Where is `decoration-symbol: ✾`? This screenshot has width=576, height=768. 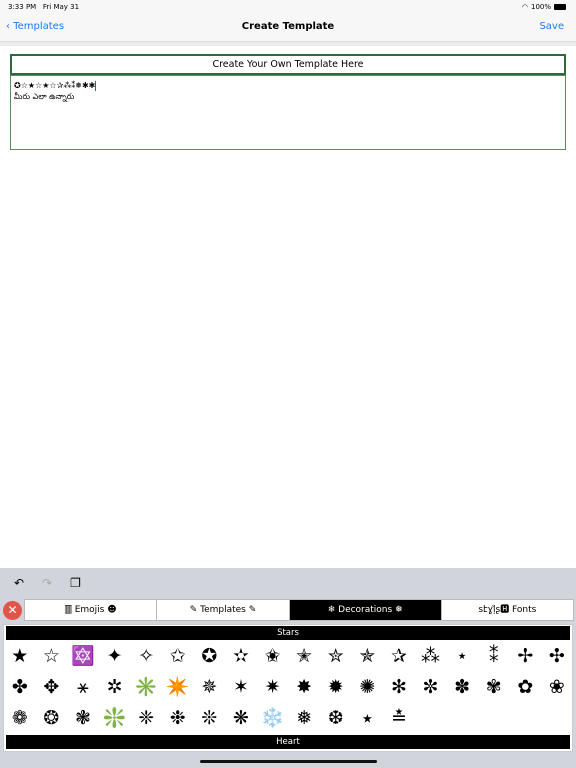 decoration-symbol: ✾ is located at coordinates (494, 687).